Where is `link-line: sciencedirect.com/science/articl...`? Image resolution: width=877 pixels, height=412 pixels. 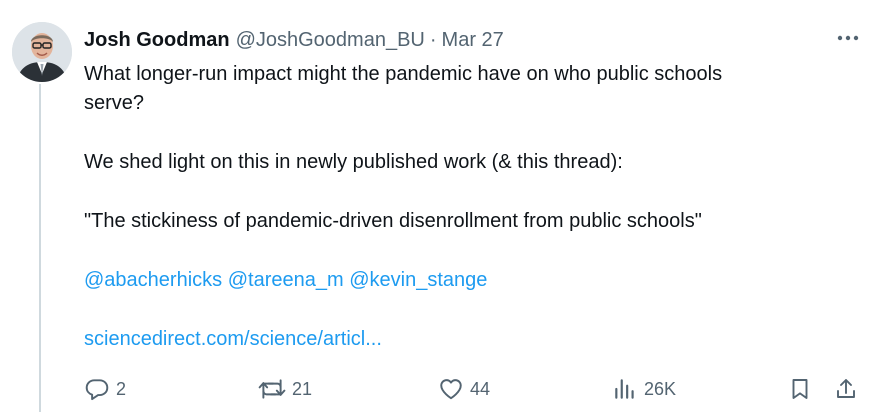 link-line: sciencedirect.com/science/articl... is located at coordinates (469, 339).